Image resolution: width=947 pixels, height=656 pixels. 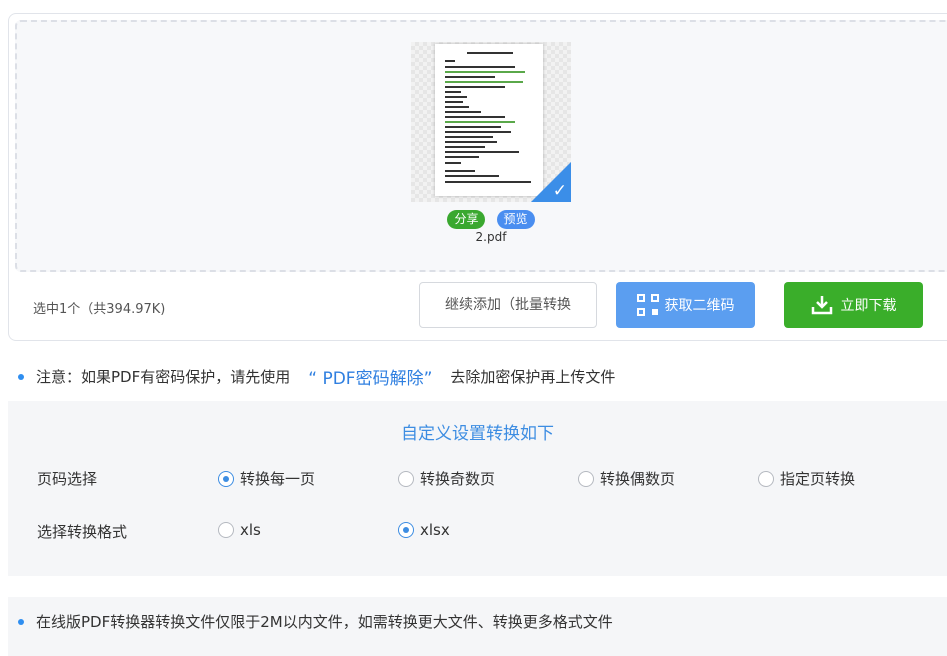 What do you see at coordinates (163, 377) in the screenshot?
I see `notice-prefix: 注意：如果PDF有密码保护，请先使用` at bounding box center [163, 377].